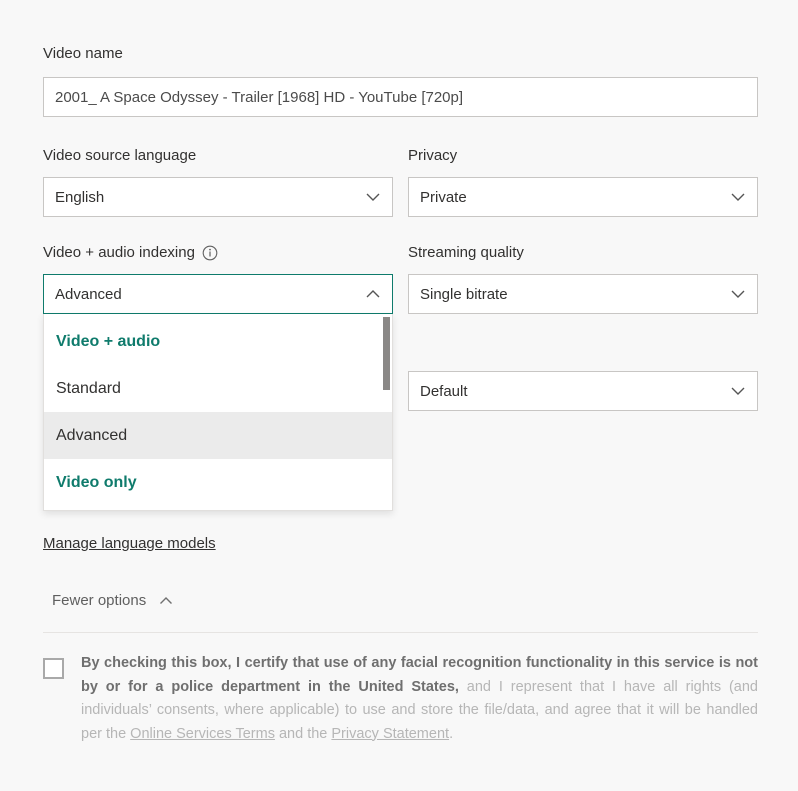 Image resolution: width=798 pixels, height=791 pixels. Describe the element at coordinates (400, 632) in the screenshot. I see `section-divider` at that location.